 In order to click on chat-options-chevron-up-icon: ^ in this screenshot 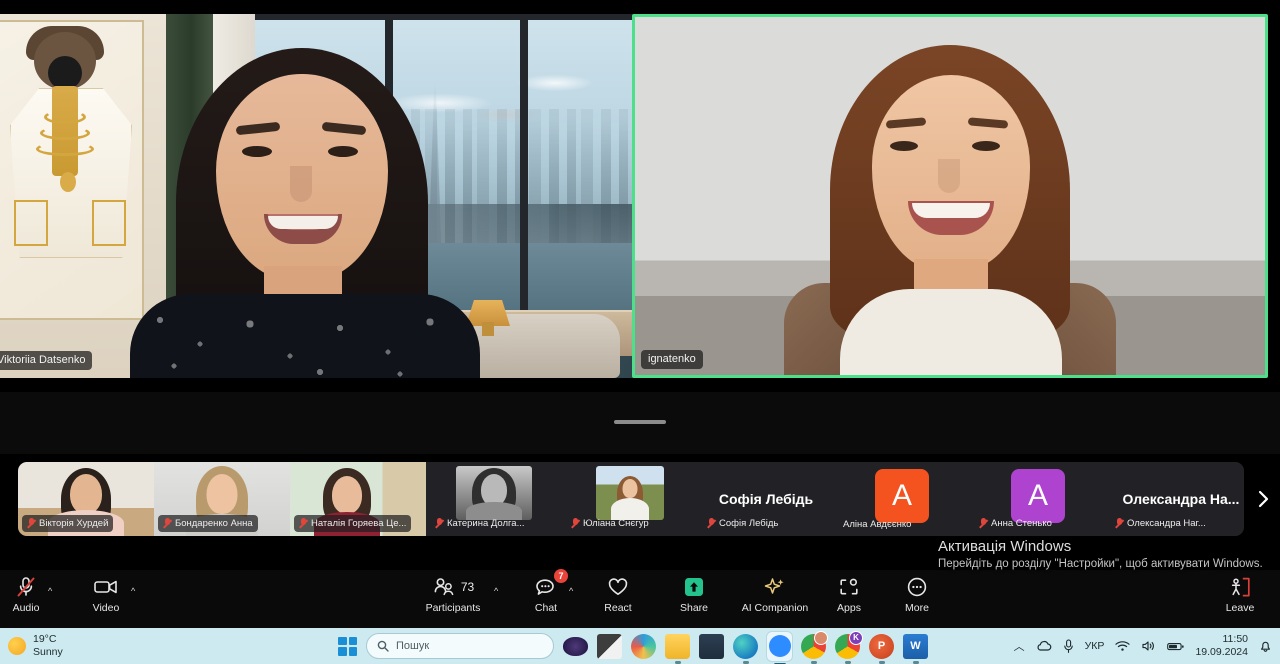, I will do `click(571, 591)`.